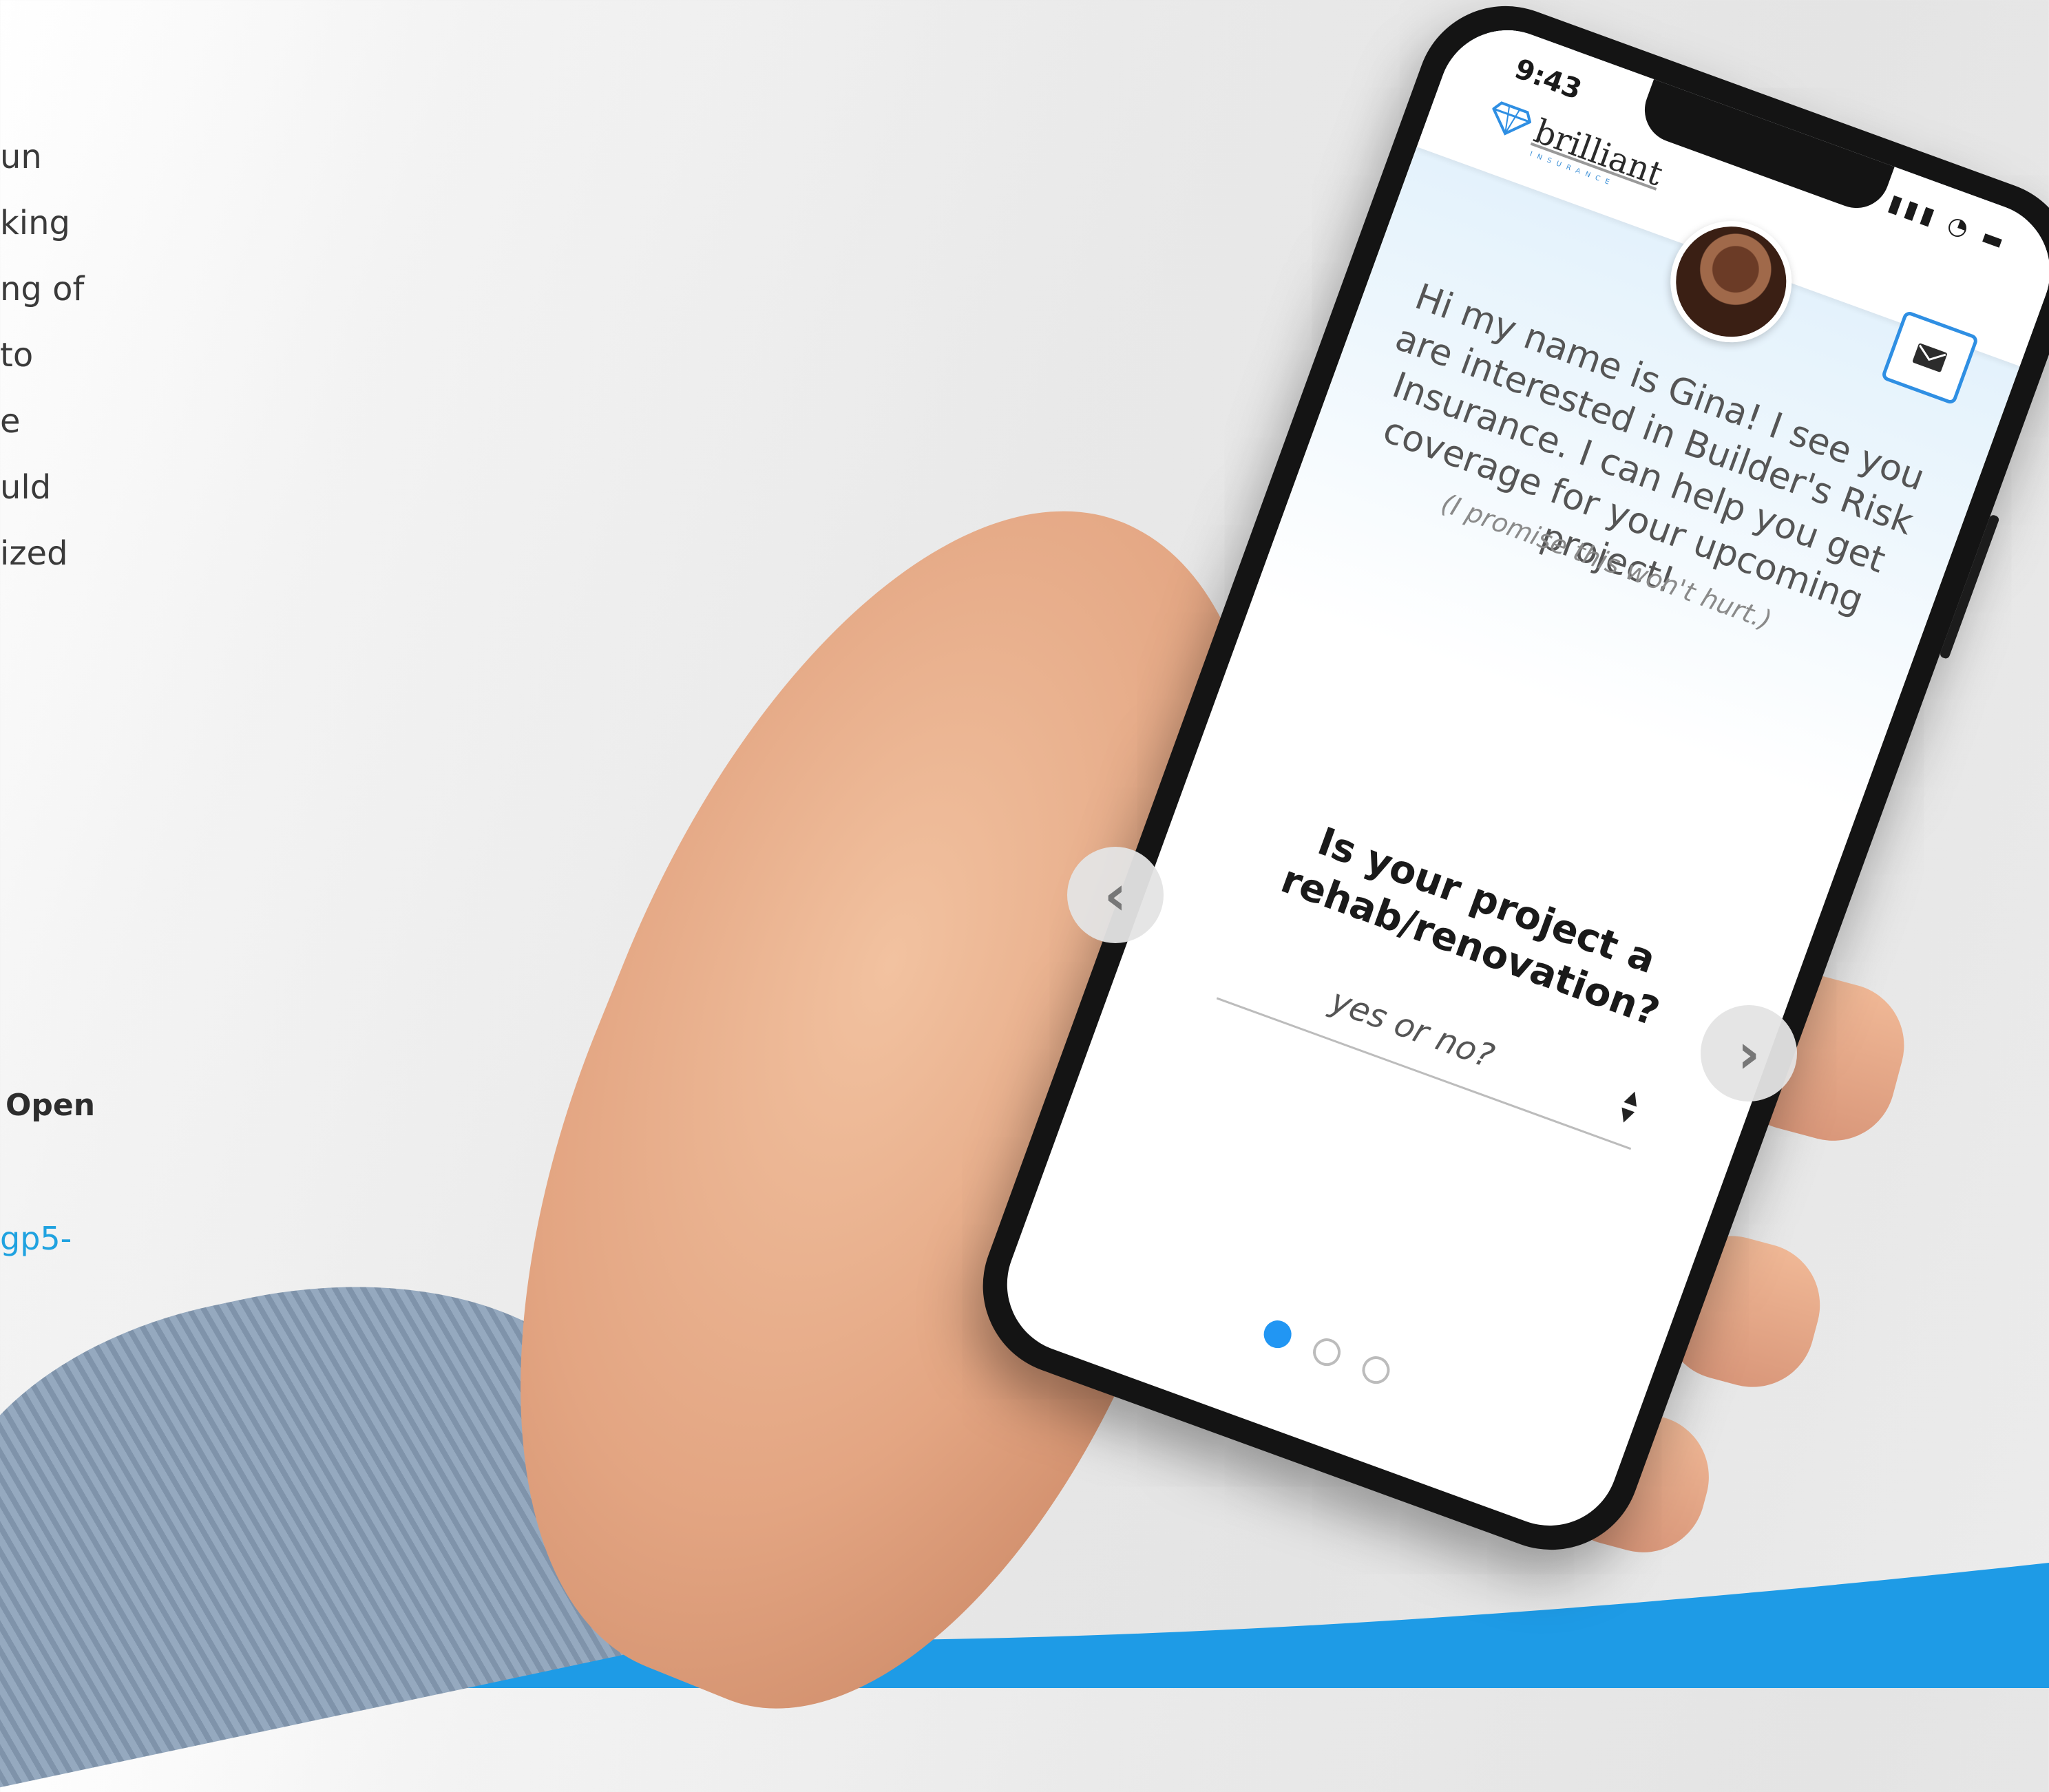 This screenshot has height=1792, width=2049. What do you see at coordinates (36, 1238) in the screenshot?
I see `link-fragment: gp5-` at bounding box center [36, 1238].